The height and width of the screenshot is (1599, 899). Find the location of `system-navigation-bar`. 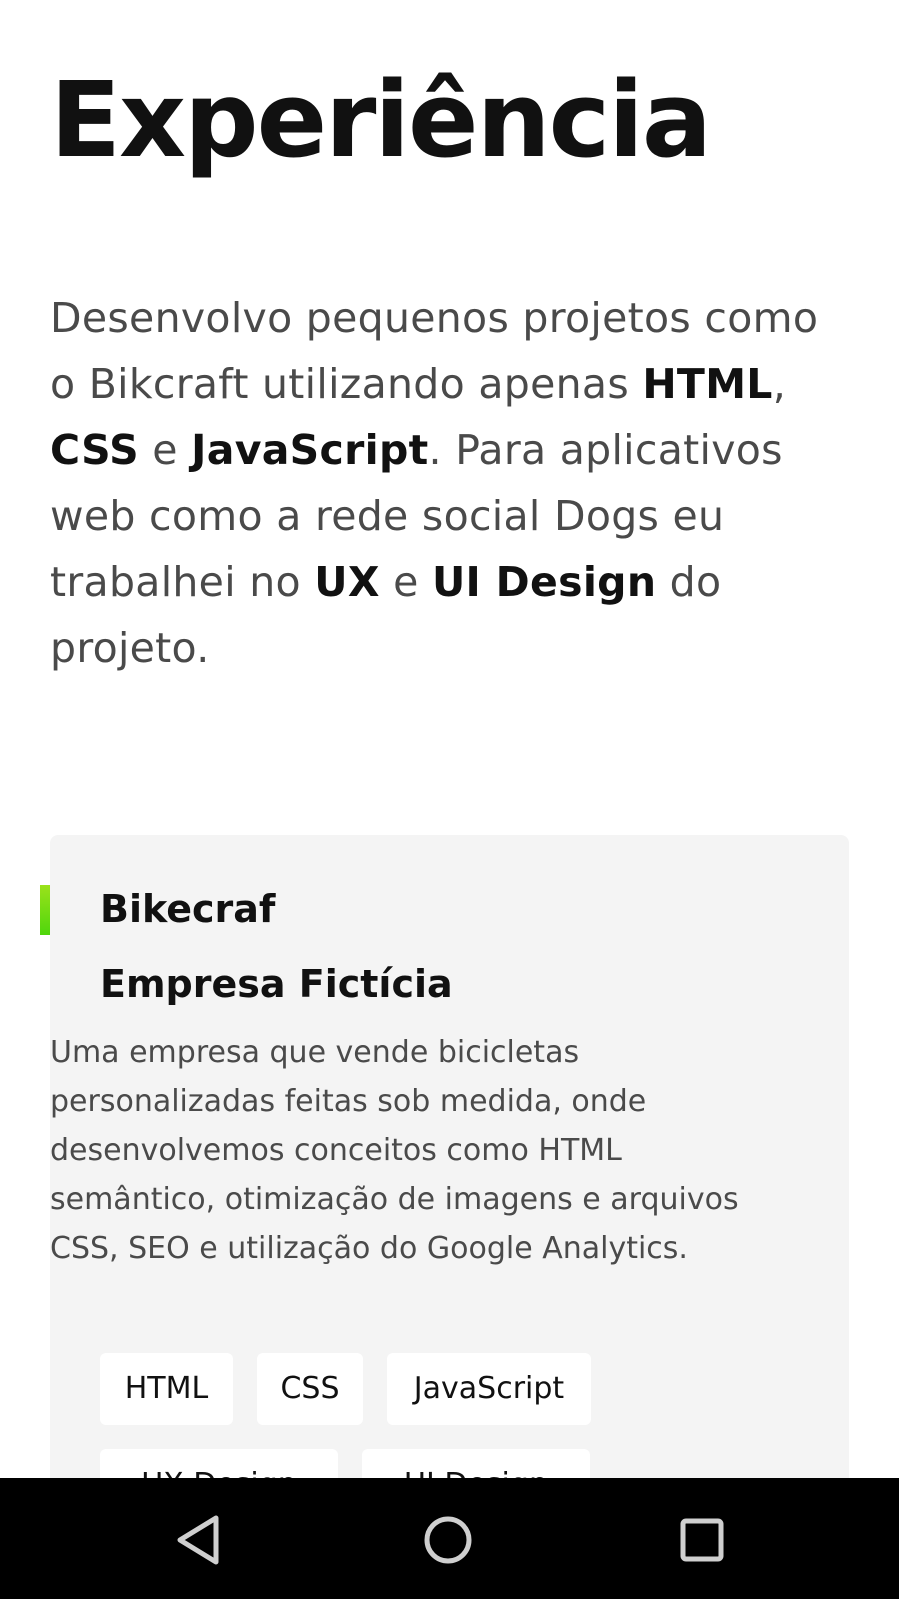

system-navigation-bar is located at coordinates (449, 1538).